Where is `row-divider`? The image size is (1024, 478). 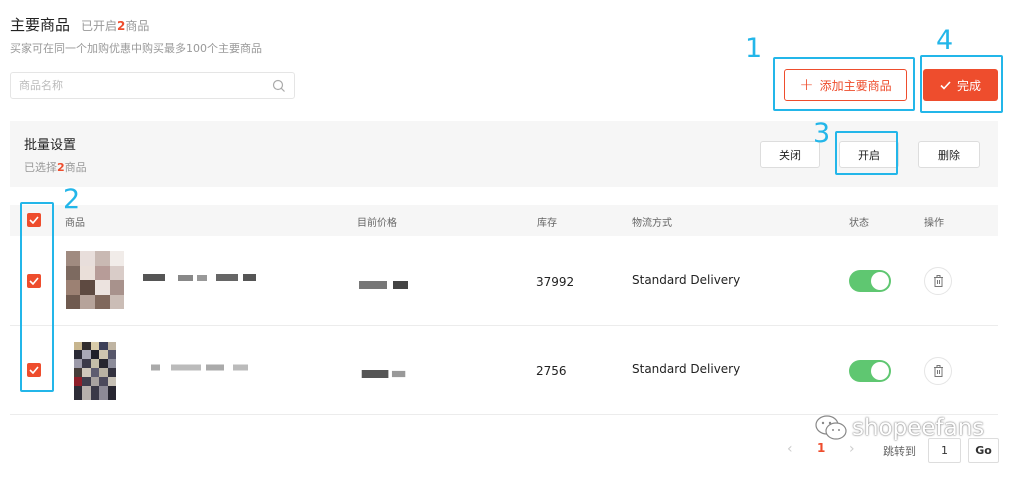 row-divider is located at coordinates (504, 325).